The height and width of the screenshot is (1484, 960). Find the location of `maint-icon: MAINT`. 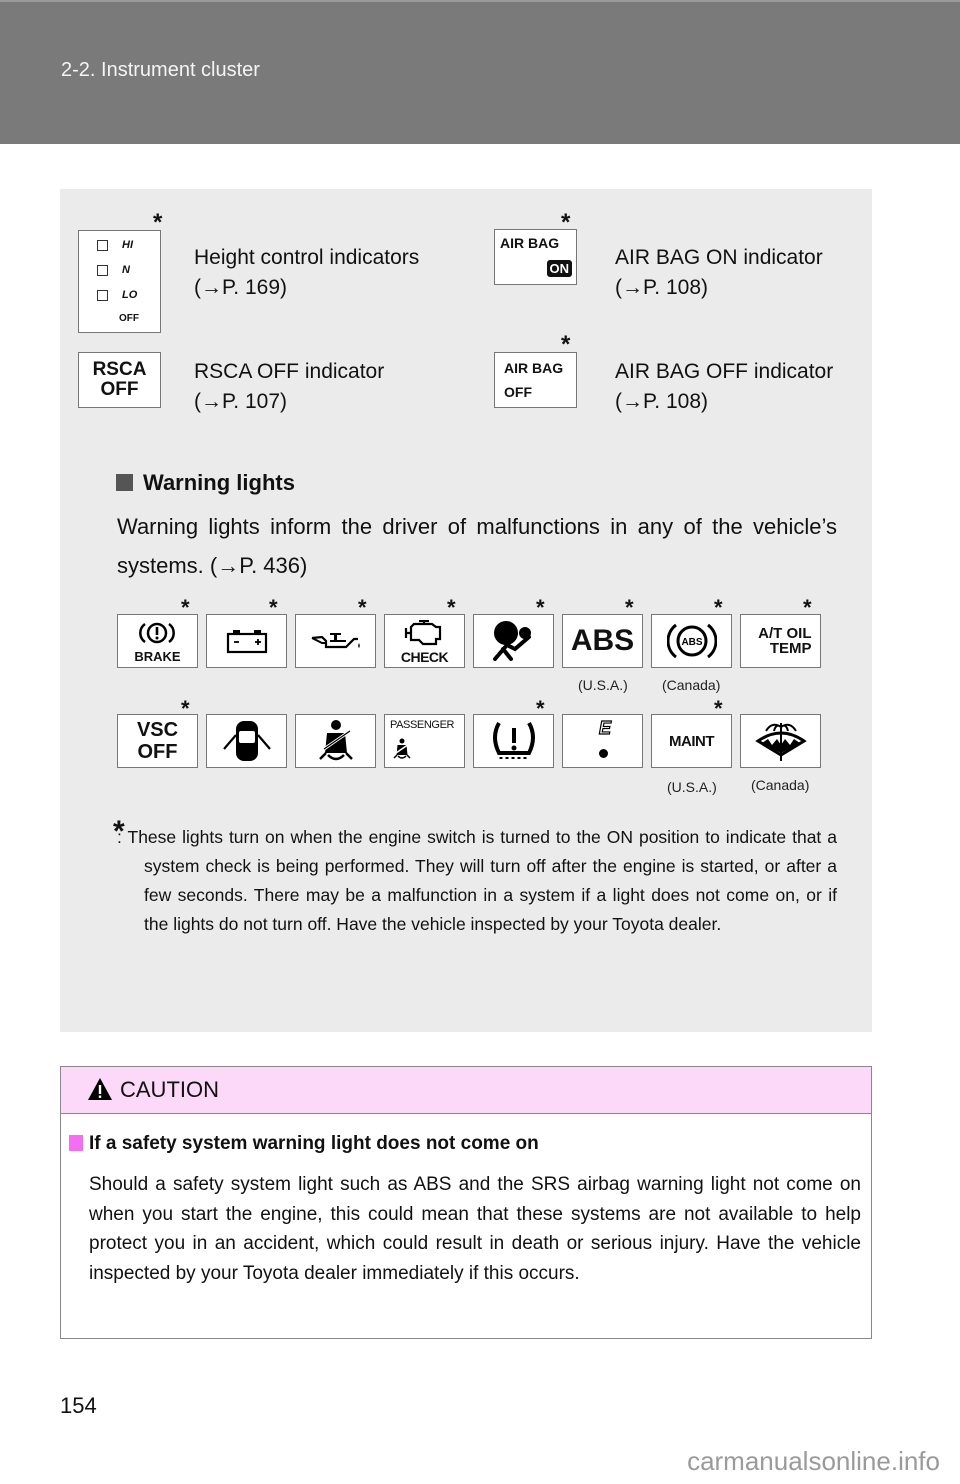

maint-icon: MAINT is located at coordinates (692, 741).